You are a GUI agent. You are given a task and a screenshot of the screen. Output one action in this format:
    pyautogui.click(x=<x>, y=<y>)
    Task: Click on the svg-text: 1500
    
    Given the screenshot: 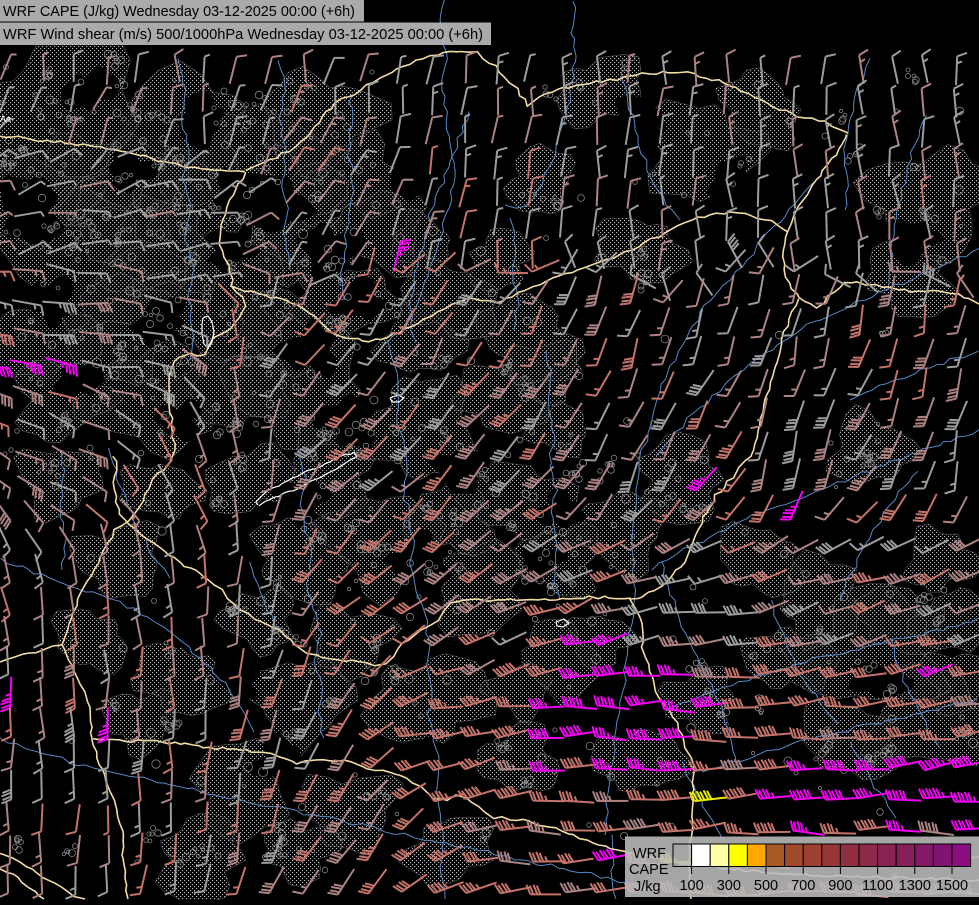 What is the action you would take?
    pyautogui.click(x=952, y=886)
    